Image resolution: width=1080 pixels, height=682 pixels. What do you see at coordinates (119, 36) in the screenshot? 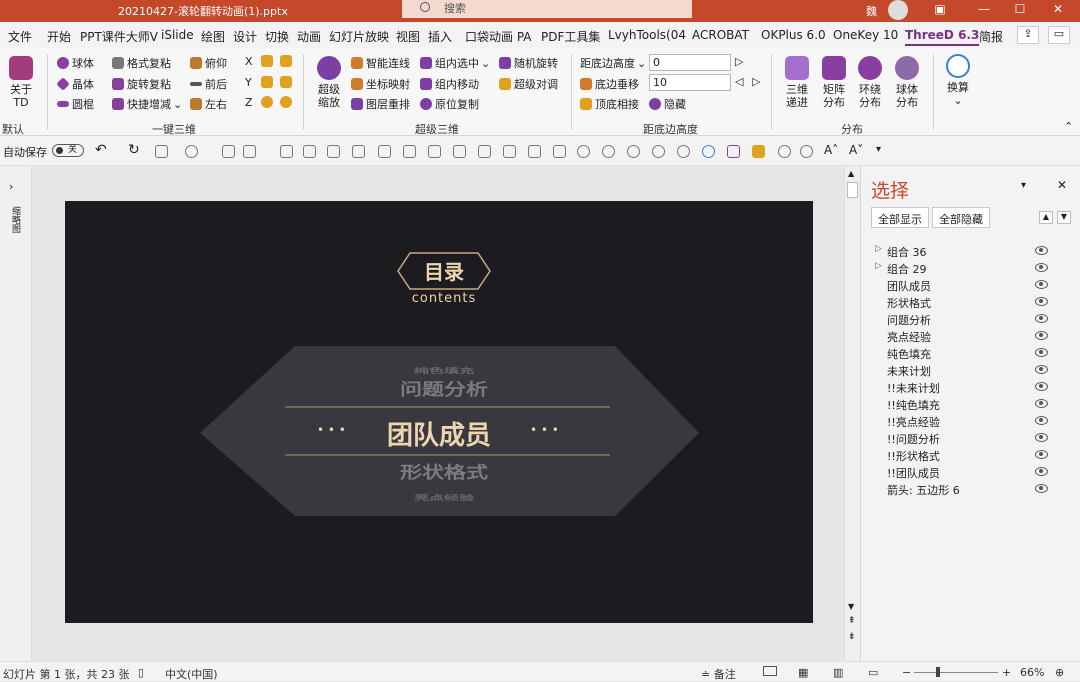
I see `tab-pptmaster: PPT课件大师V` at bounding box center [119, 36].